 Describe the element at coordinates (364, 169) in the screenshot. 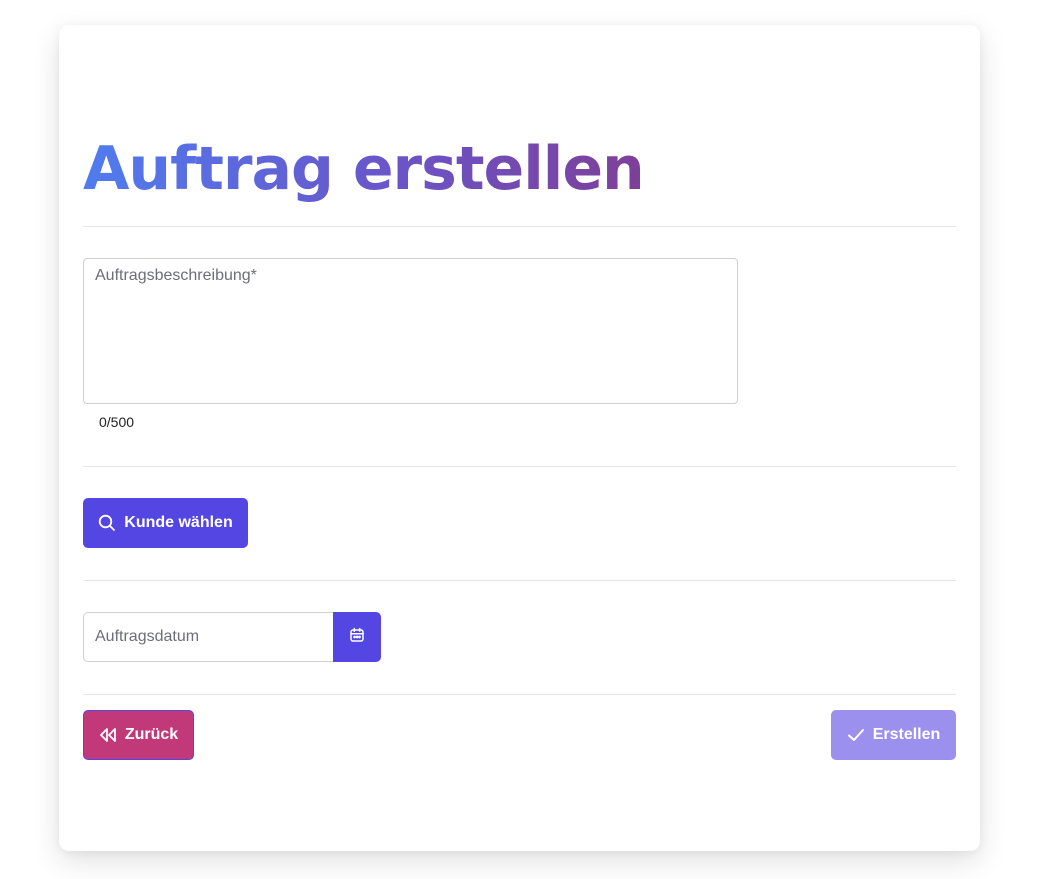

I see `page-title: Auftrag erstellen` at that location.